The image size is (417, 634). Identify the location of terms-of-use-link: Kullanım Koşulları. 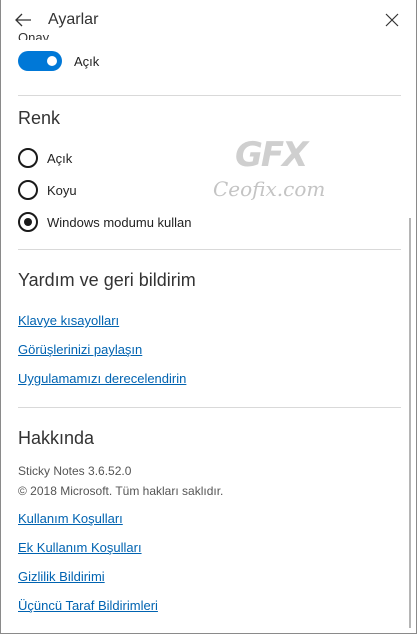
(70, 518).